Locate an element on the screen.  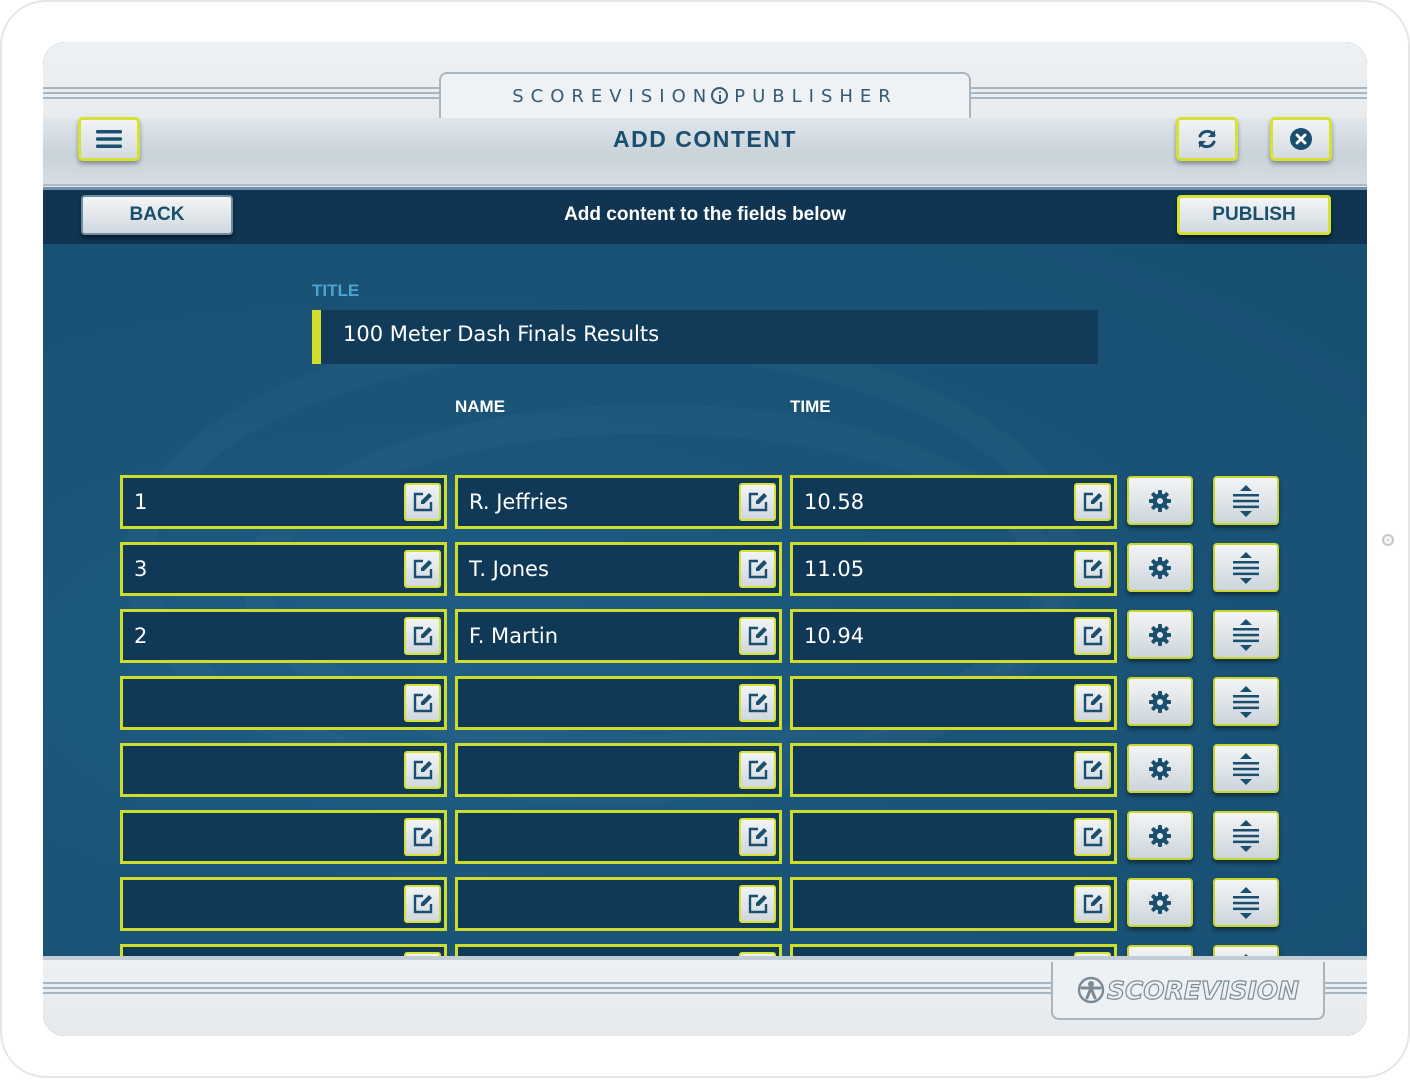
time-field: 11.05 is located at coordinates (953, 569).